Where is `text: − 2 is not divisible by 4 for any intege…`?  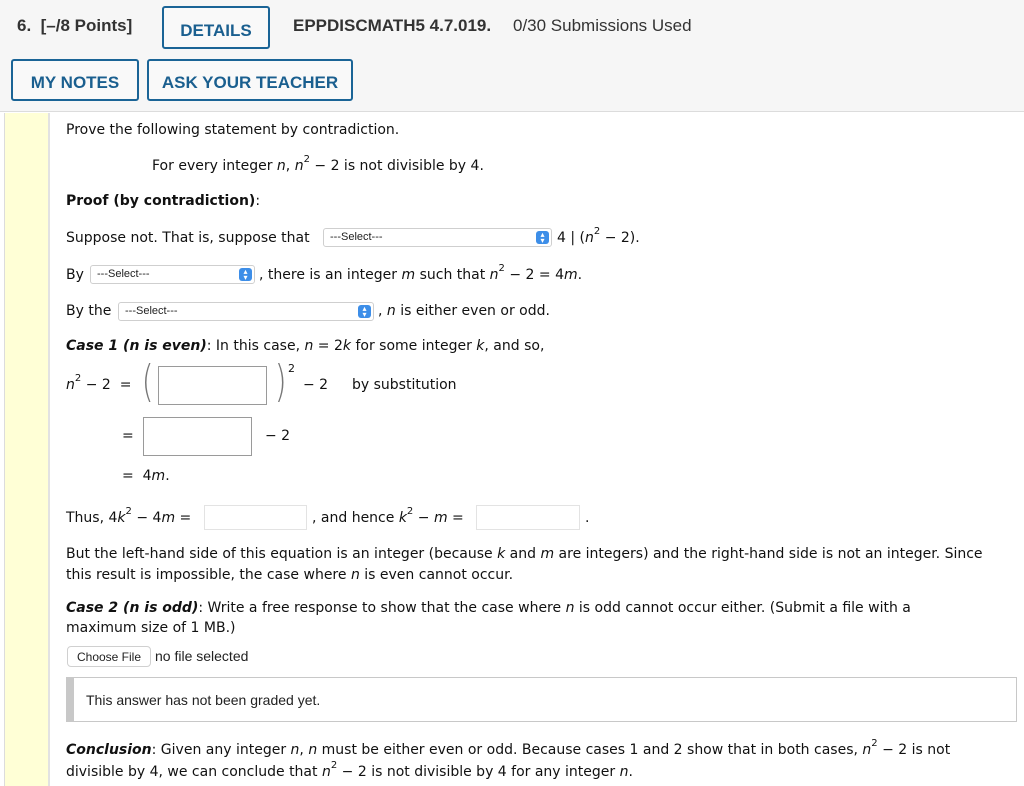
text: − 2 is not divisible by 4 for any intege… is located at coordinates (478, 772).